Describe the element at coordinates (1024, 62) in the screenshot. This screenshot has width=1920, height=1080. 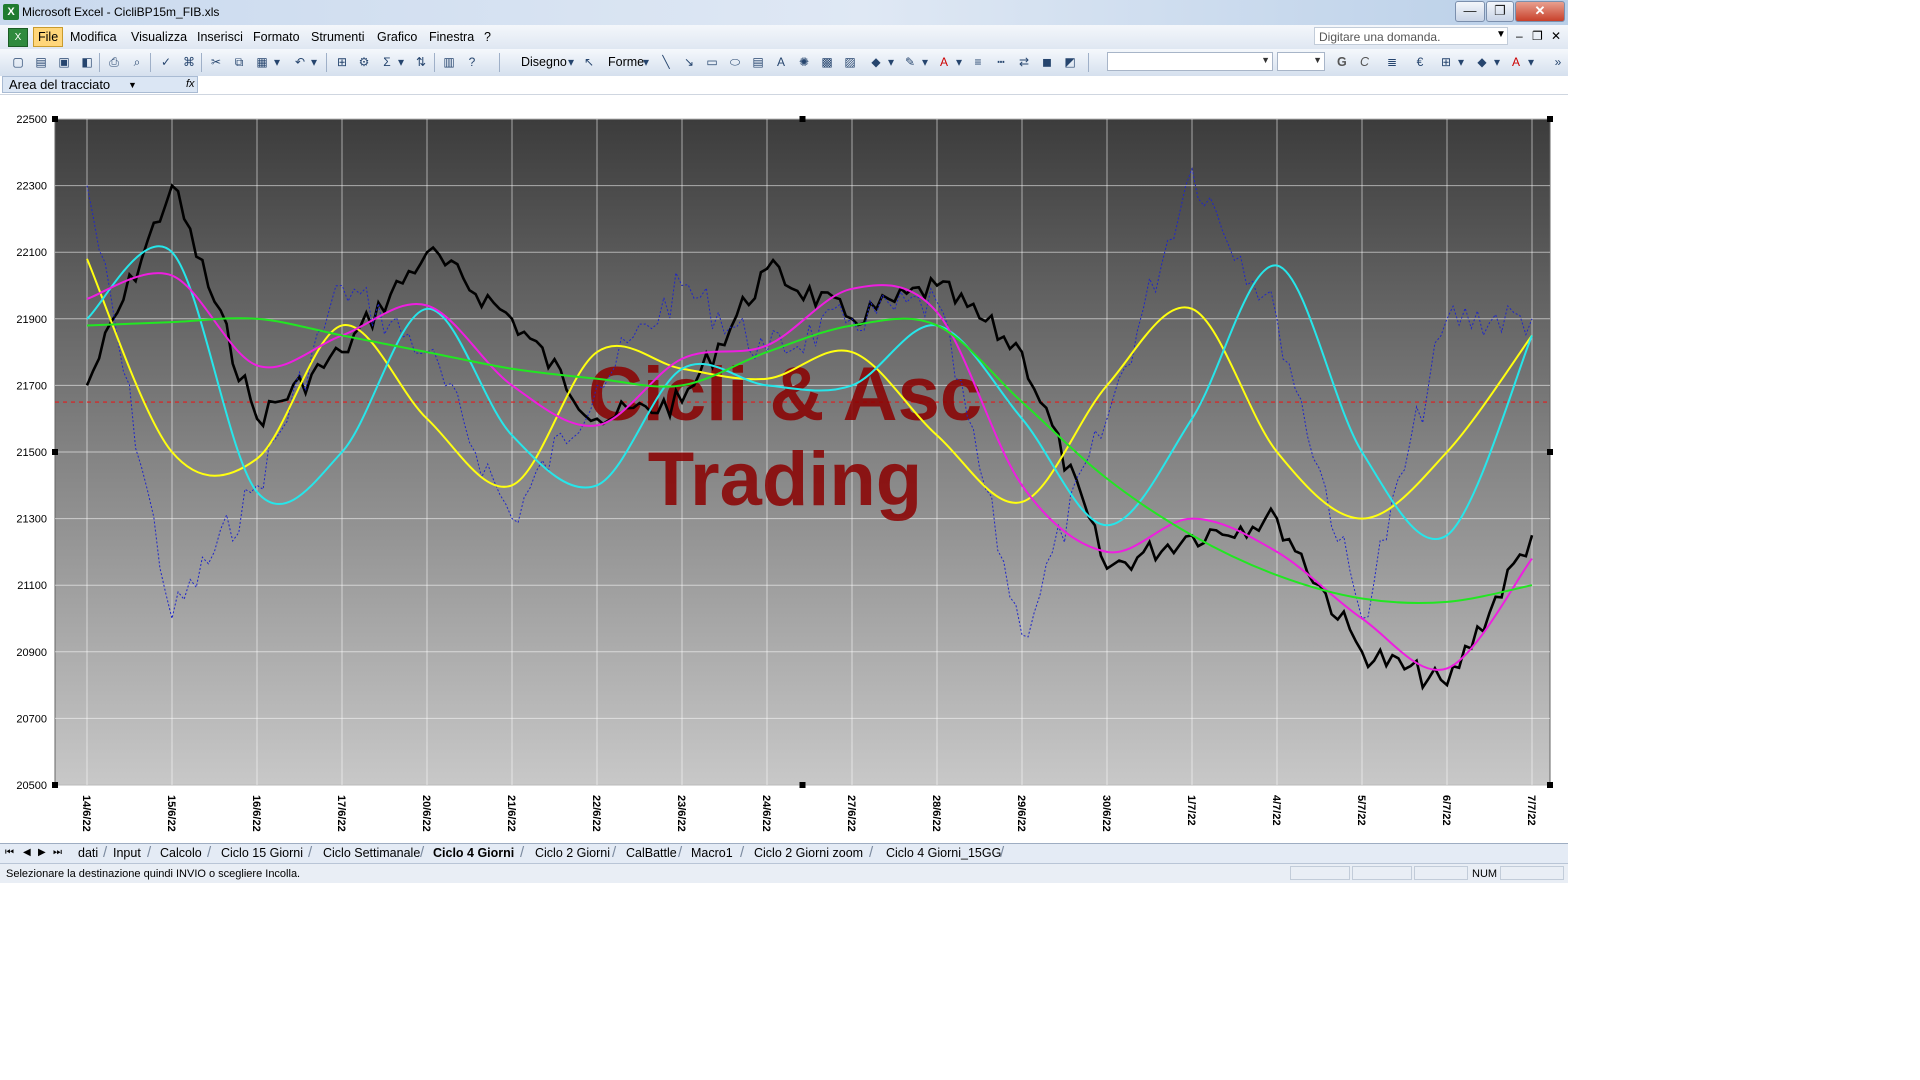
I see `arrow-style-icon: ⇄` at that location.